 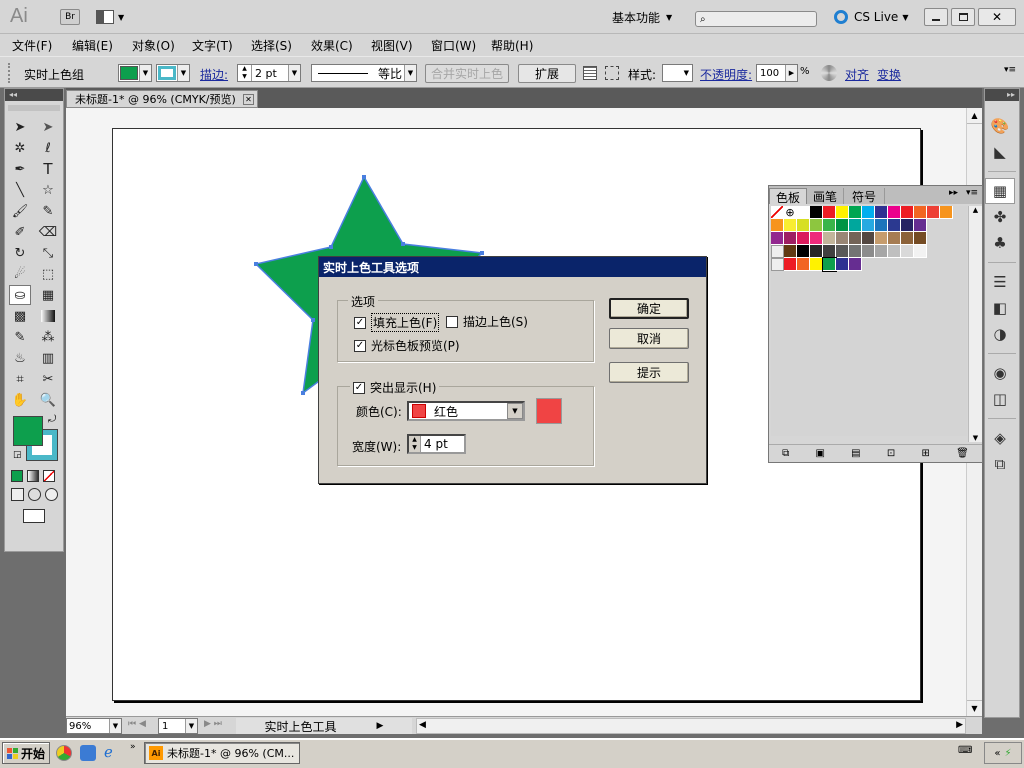 I want to click on swatch-registration: ⊕, so click(x=790, y=212).